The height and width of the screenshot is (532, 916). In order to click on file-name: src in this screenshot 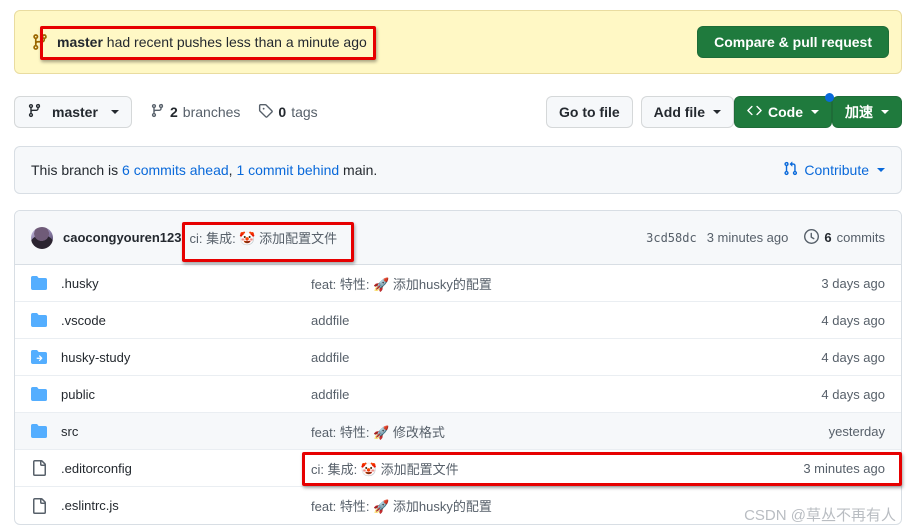, I will do `click(186, 431)`.